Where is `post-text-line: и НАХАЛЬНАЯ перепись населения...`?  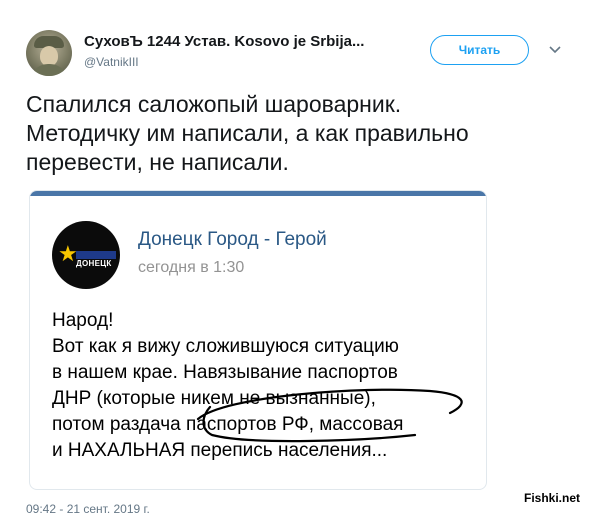
post-text-line: и НАХАЛЬНАЯ перепись населения... is located at coordinates (220, 450).